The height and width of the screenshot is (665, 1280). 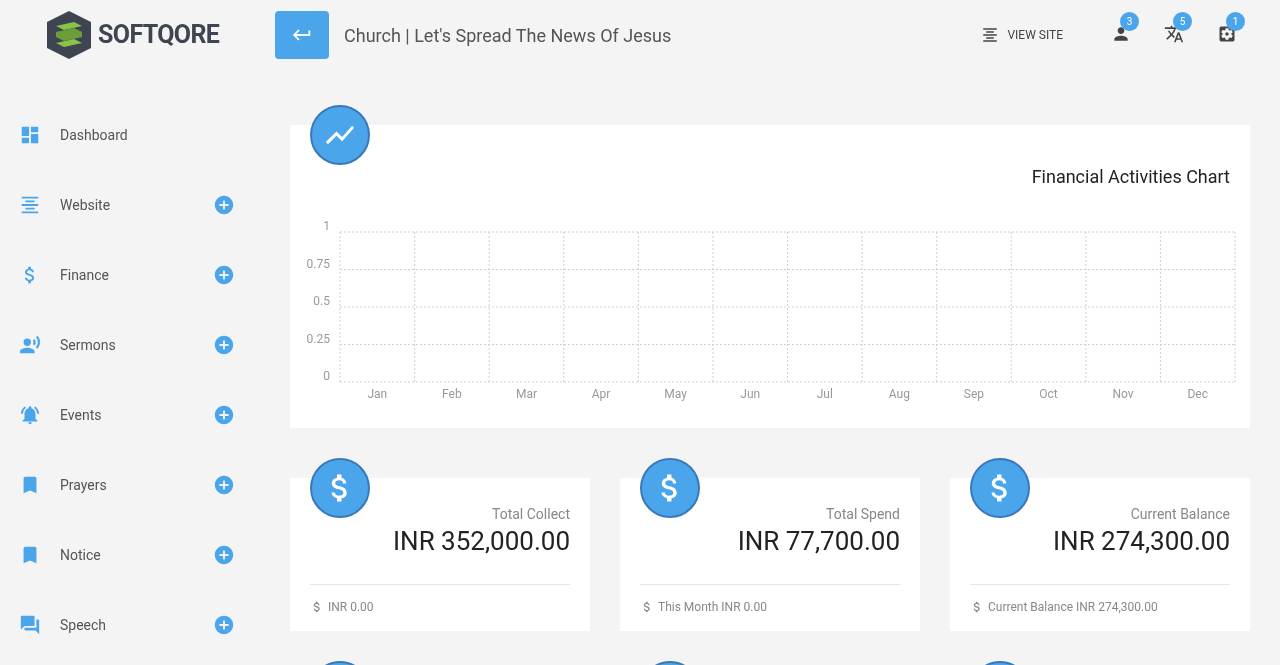 I want to click on y-tick-label: 1, so click(x=326, y=226).